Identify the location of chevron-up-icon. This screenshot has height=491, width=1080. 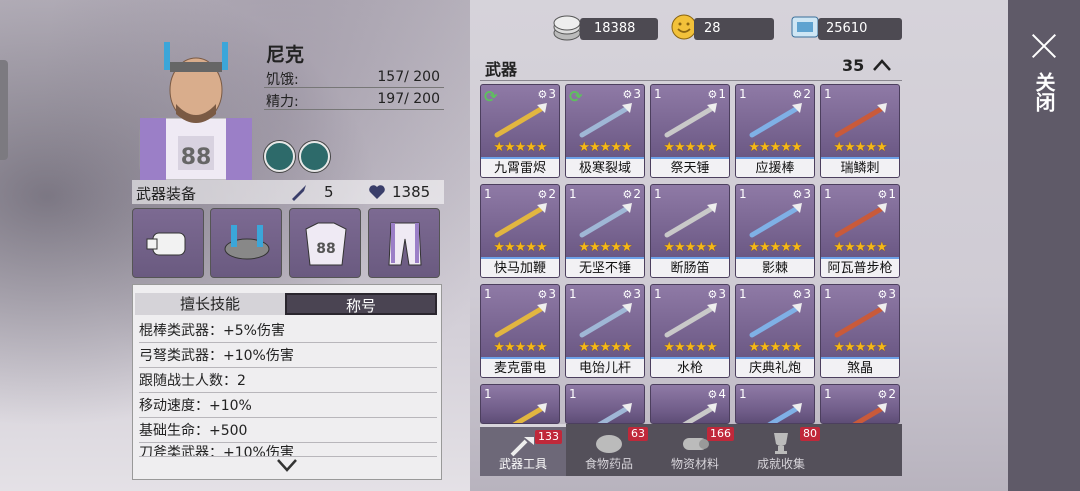
(882, 65).